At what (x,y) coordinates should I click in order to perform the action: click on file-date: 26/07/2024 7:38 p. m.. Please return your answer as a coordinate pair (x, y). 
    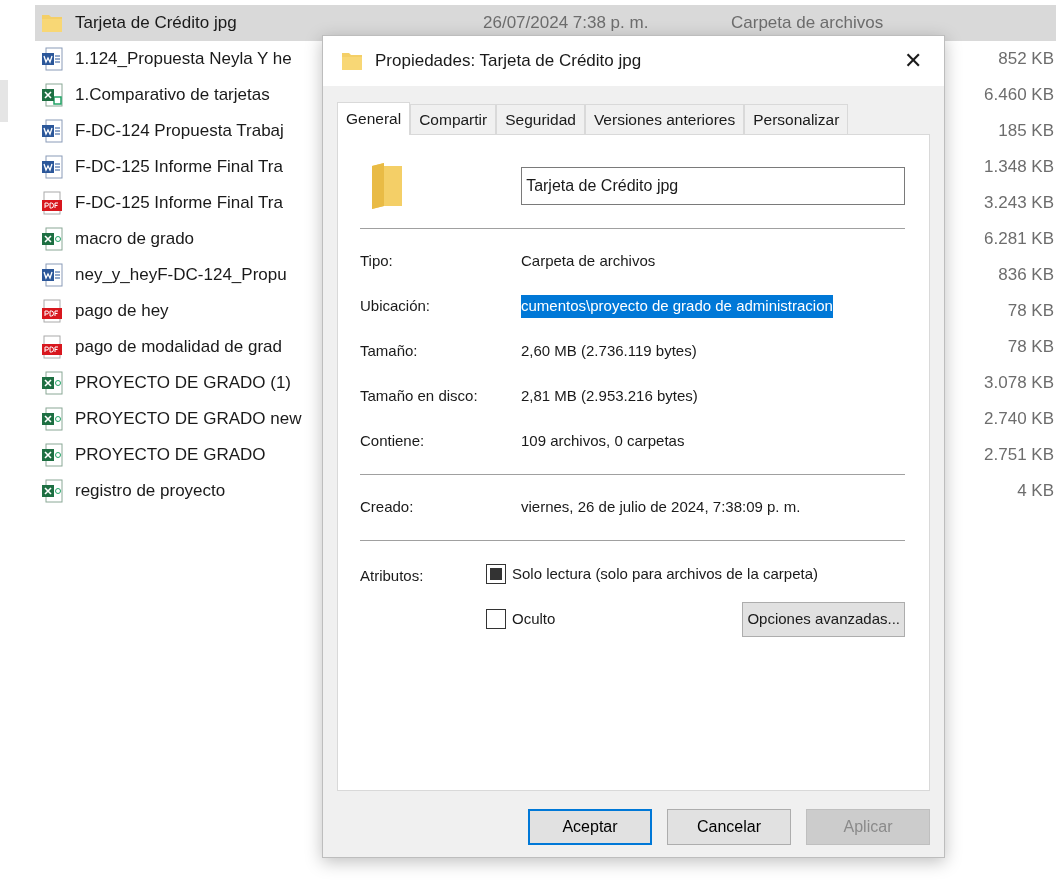
    Looking at the image, I should click on (566, 23).